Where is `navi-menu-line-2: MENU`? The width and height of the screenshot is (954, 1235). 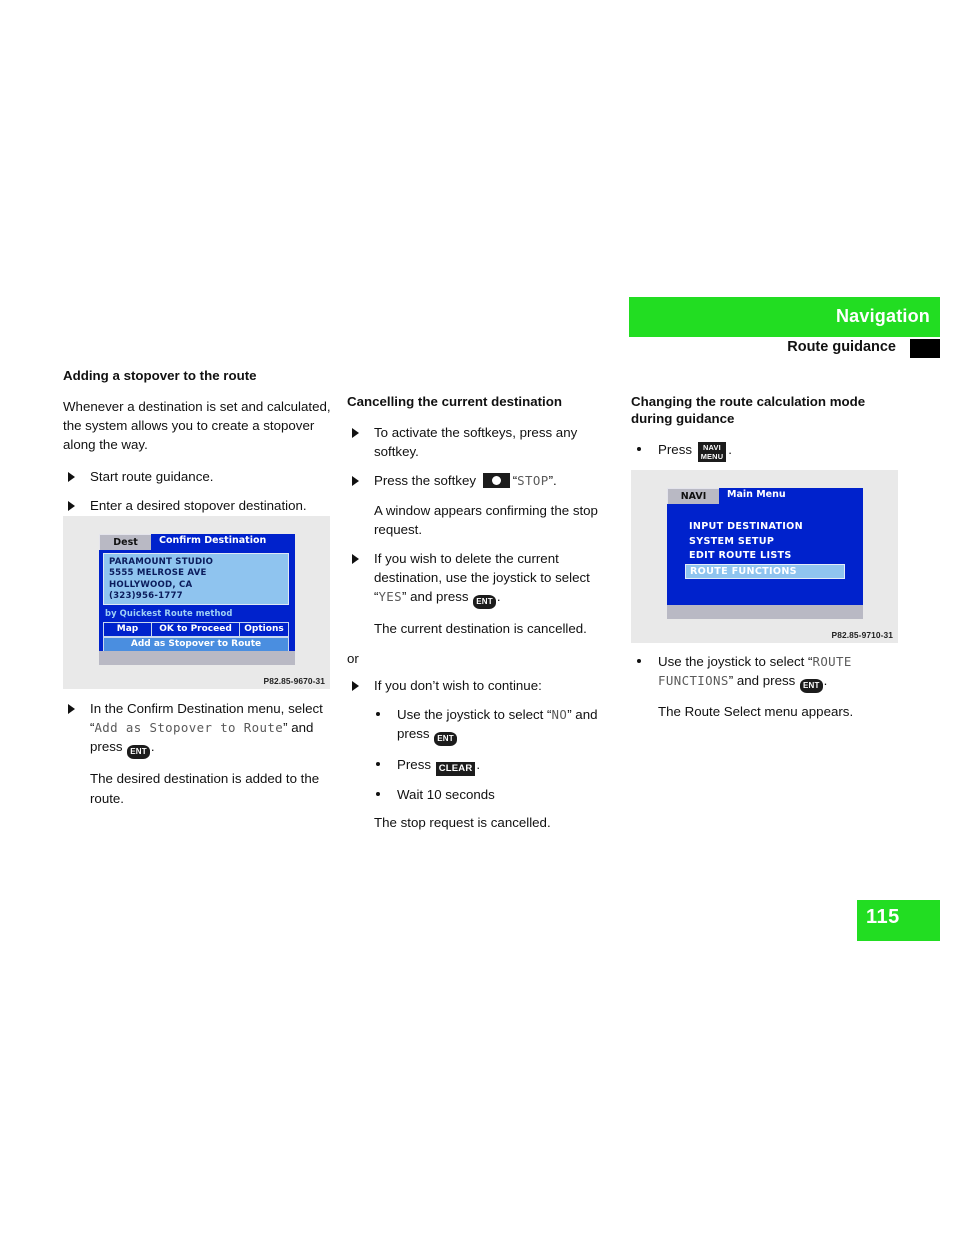 navi-menu-line-2: MENU is located at coordinates (712, 456).